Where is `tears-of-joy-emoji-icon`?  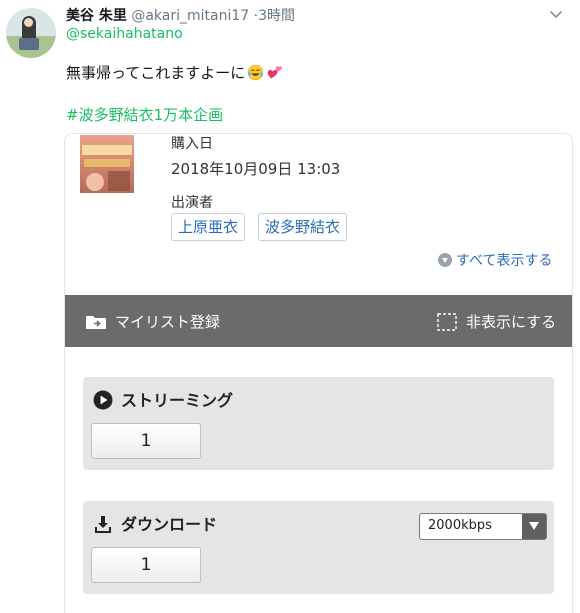
tears-of-joy-emoji-icon is located at coordinates (256, 72).